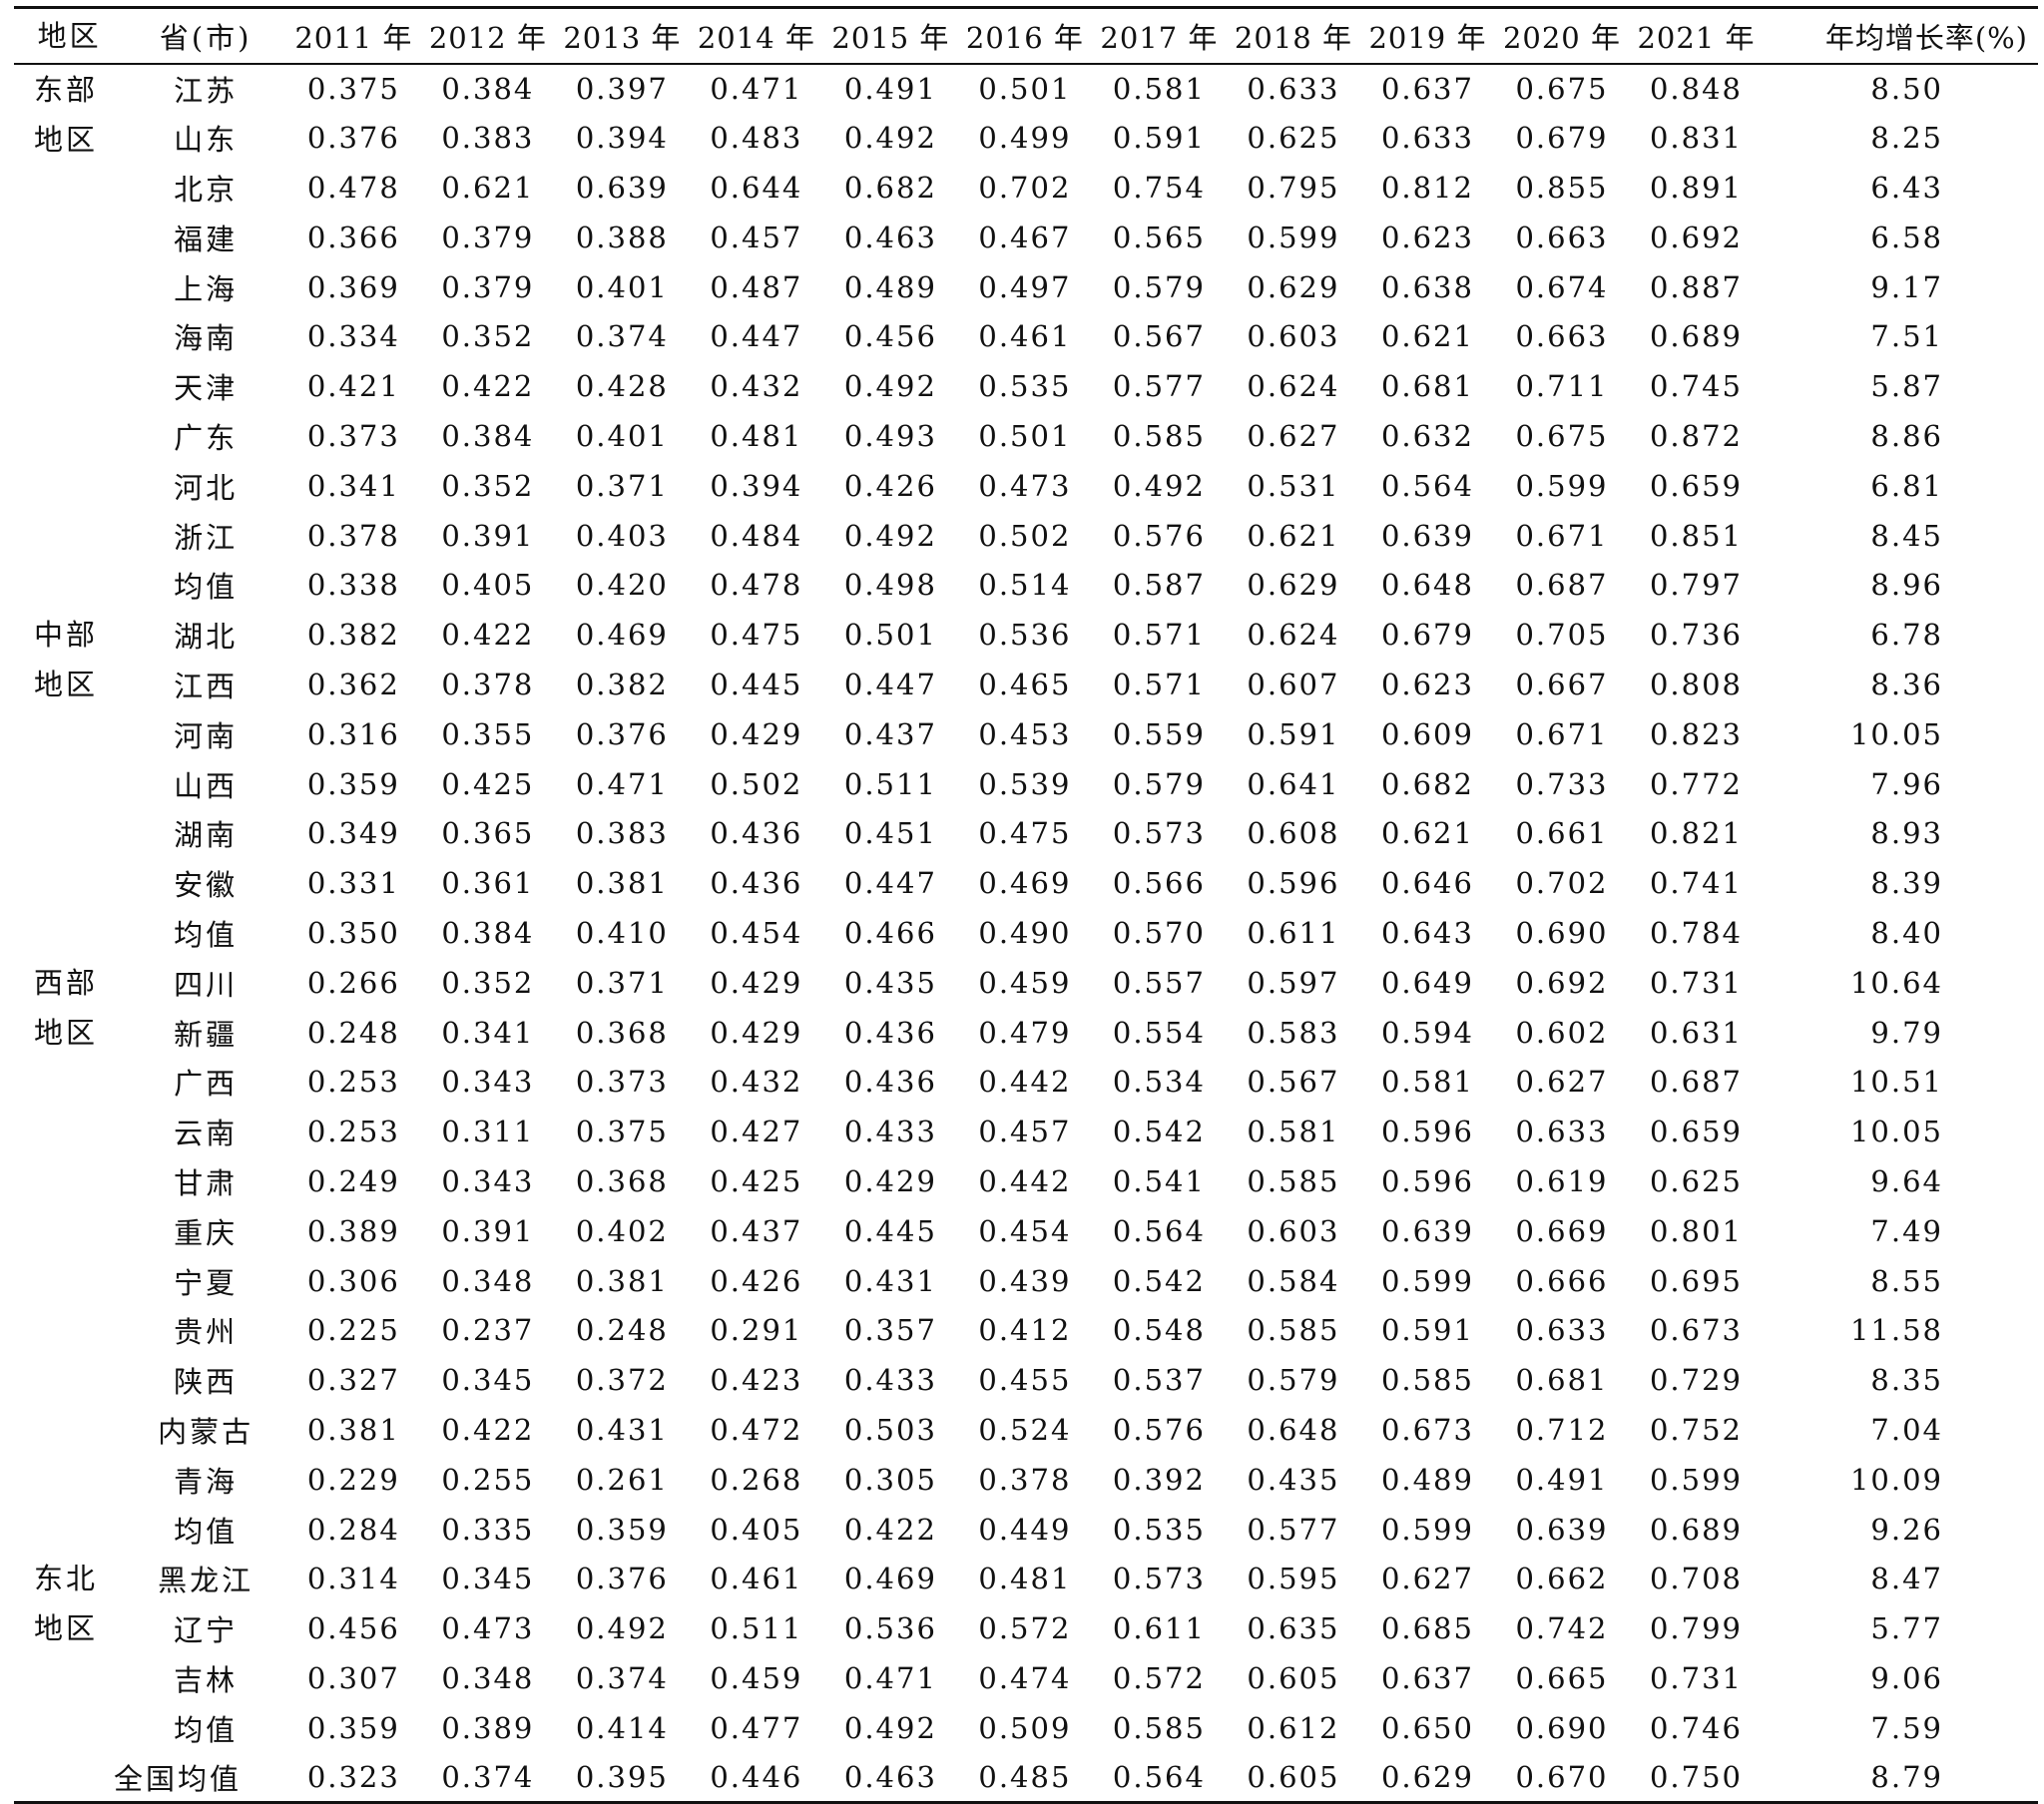 The width and height of the screenshot is (2044, 1804). Describe the element at coordinates (1159, 932) in the screenshot. I see `value-cell: 0.570` at that location.